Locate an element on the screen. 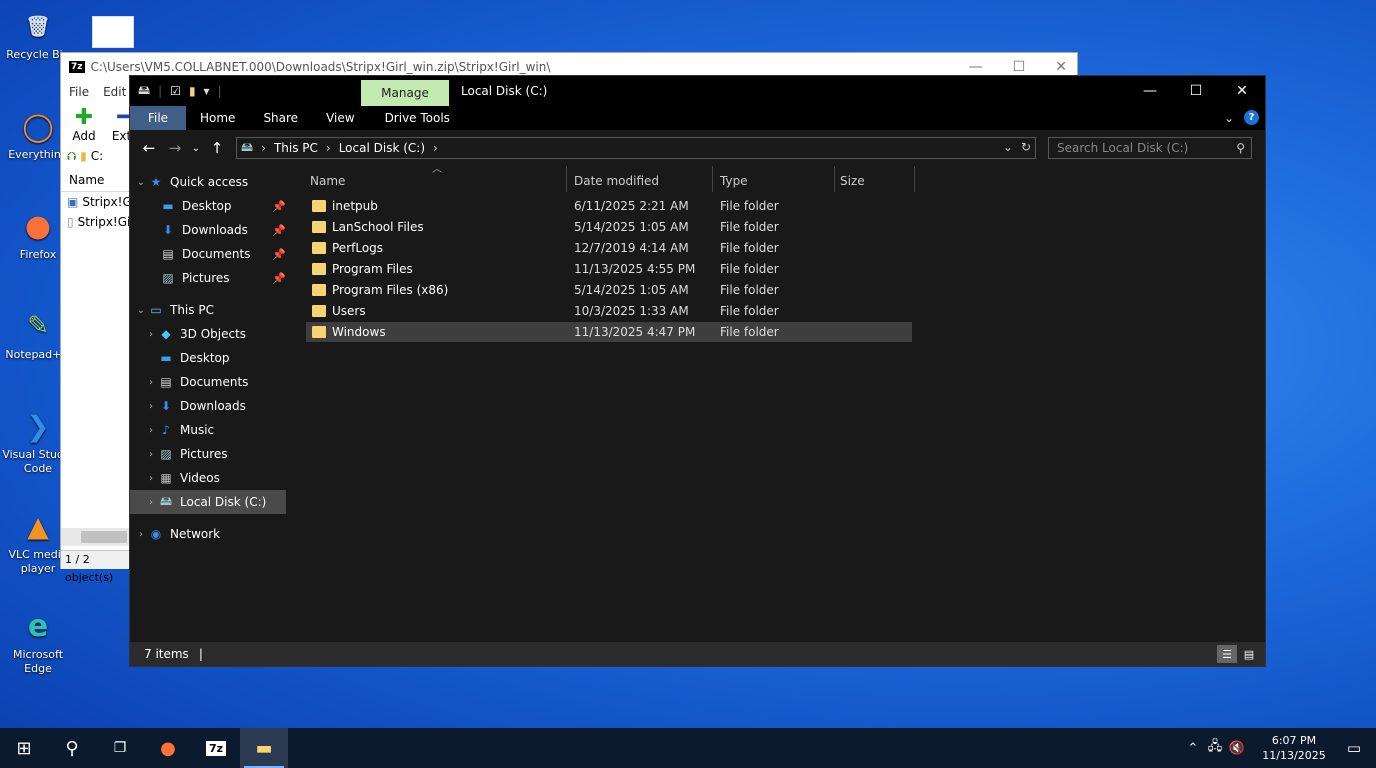 The width and height of the screenshot is (1376, 768). tree-quick-access: ⌄ ★ Quick access is located at coordinates (210, 182).